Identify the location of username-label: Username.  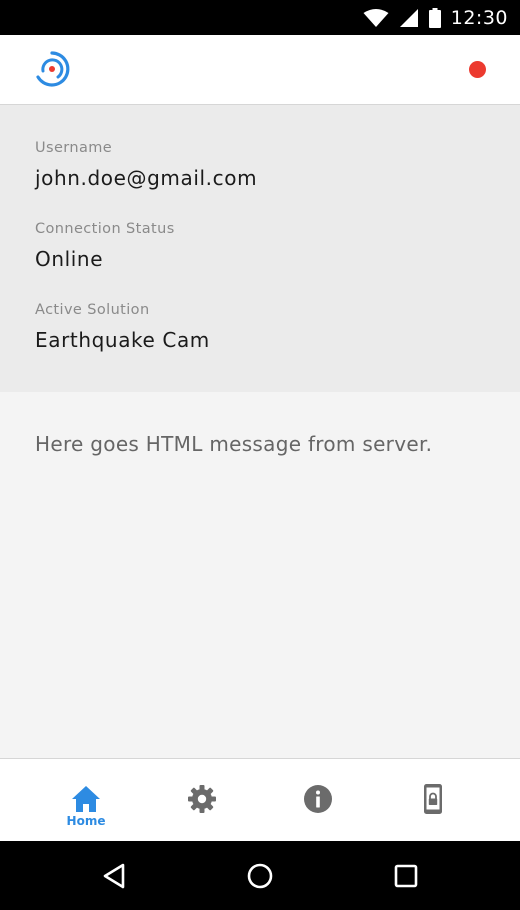
(74, 148).